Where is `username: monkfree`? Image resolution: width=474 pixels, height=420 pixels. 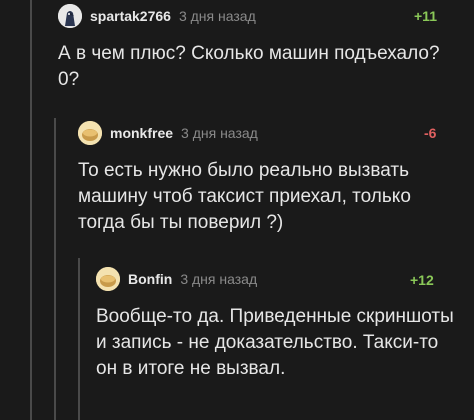 username: monkfree is located at coordinates (141, 133).